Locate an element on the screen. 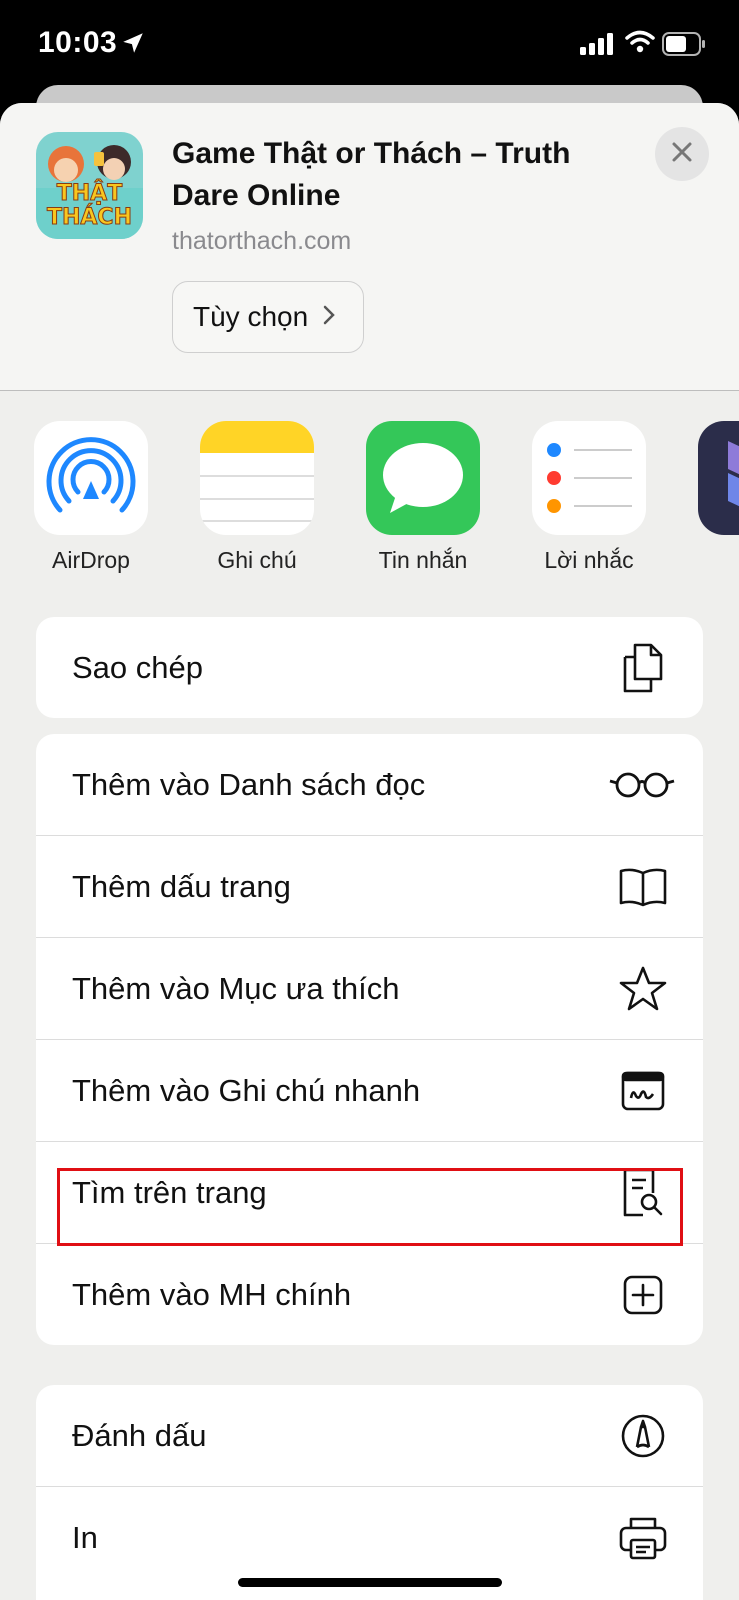 The height and width of the screenshot is (1600, 739). share-app-airdrop: AirDrop is located at coordinates (91, 497).